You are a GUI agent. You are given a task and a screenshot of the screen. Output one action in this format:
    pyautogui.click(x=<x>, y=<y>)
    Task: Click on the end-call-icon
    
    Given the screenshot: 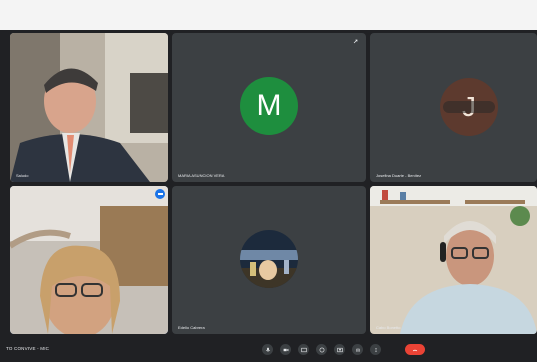 What is the action you would take?
    pyautogui.click(x=415, y=350)
    